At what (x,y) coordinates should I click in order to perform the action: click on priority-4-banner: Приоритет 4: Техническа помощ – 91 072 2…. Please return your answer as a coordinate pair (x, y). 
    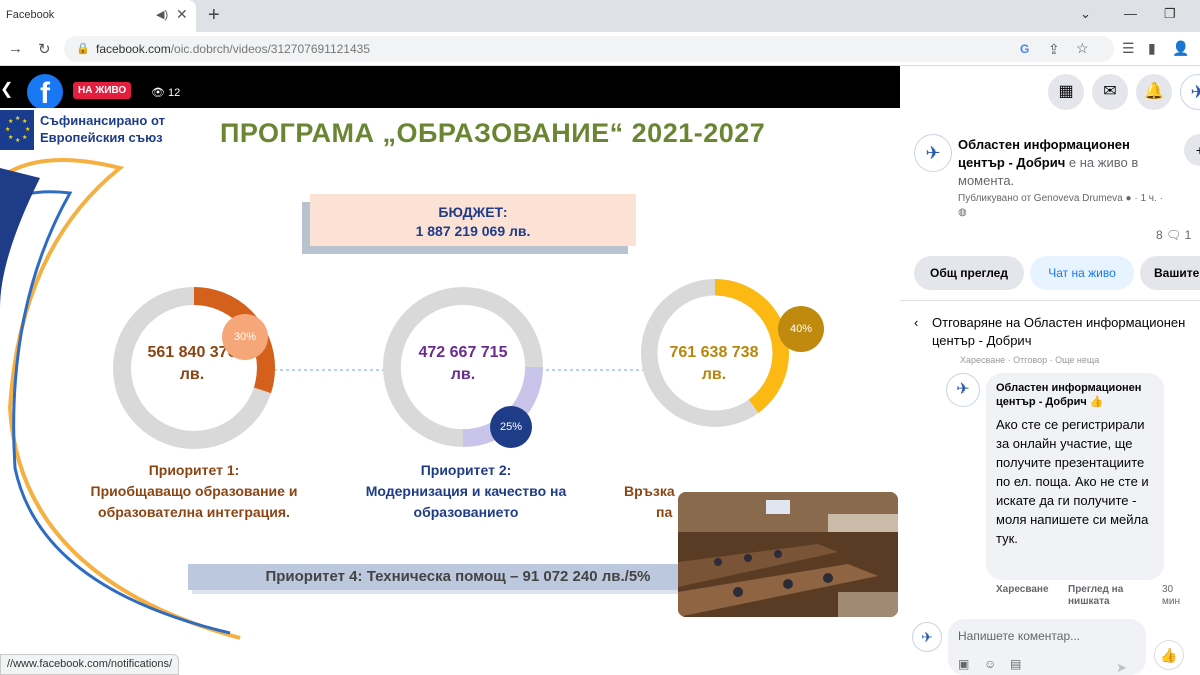
    Looking at the image, I should click on (458, 577).